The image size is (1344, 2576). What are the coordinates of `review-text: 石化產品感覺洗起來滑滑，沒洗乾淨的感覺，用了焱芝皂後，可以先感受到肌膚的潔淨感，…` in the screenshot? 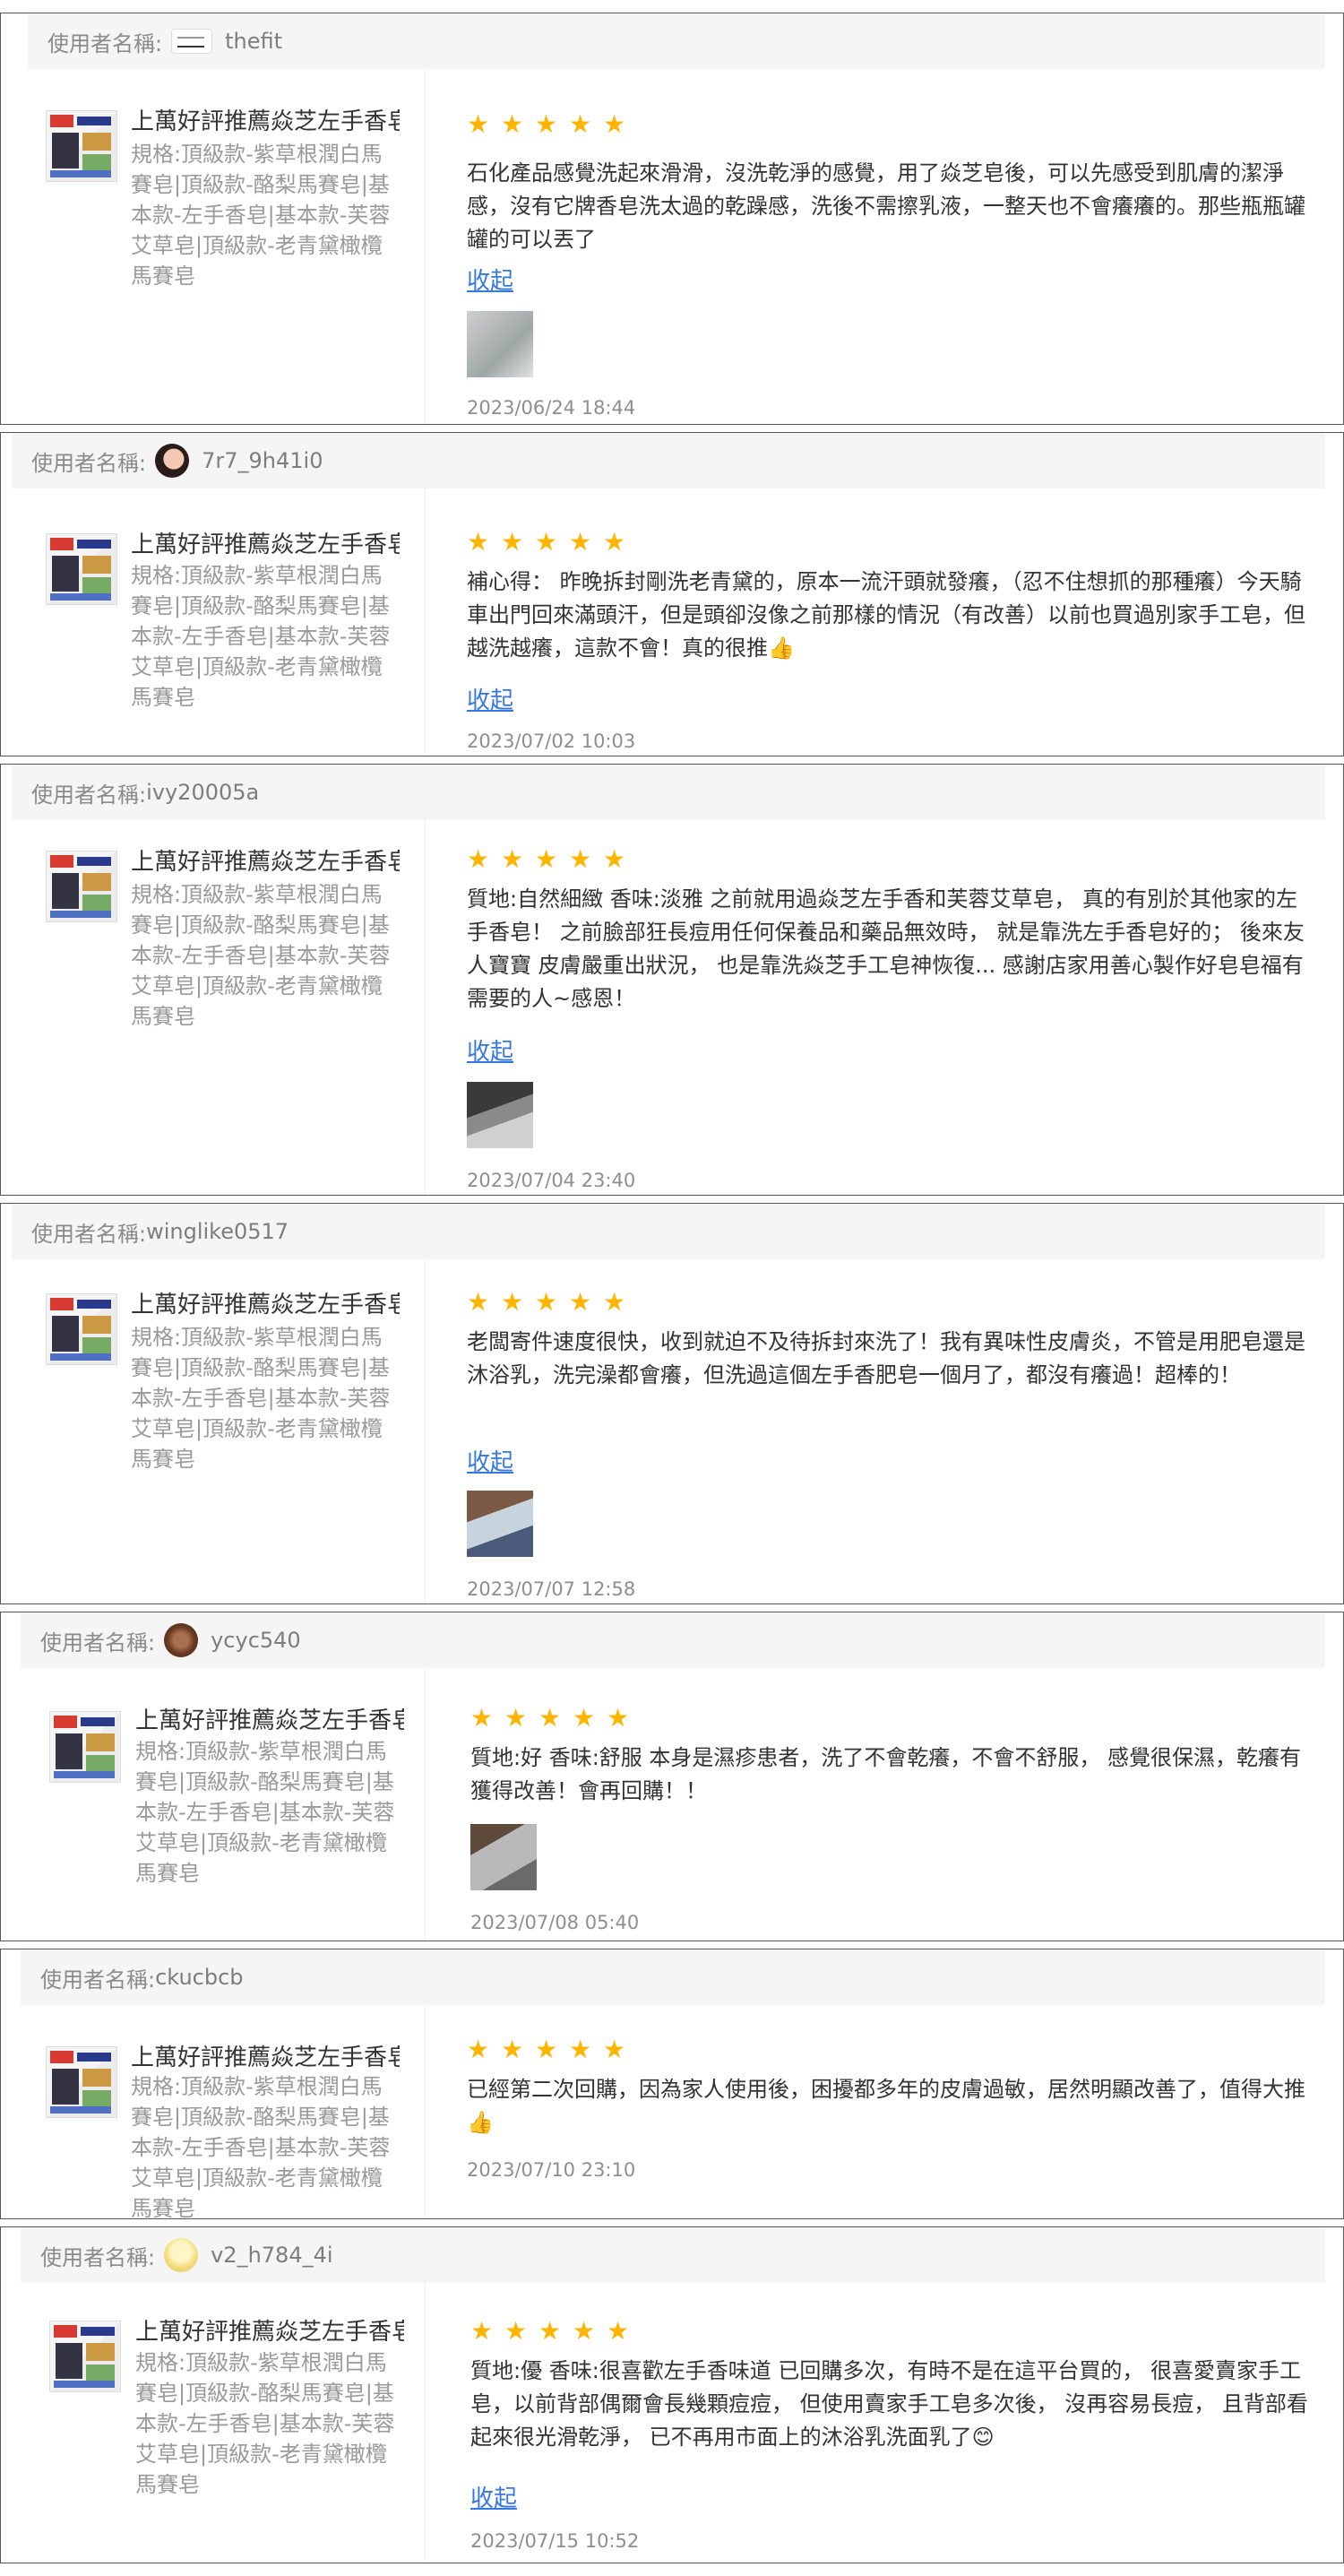 It's located at (886, 206).